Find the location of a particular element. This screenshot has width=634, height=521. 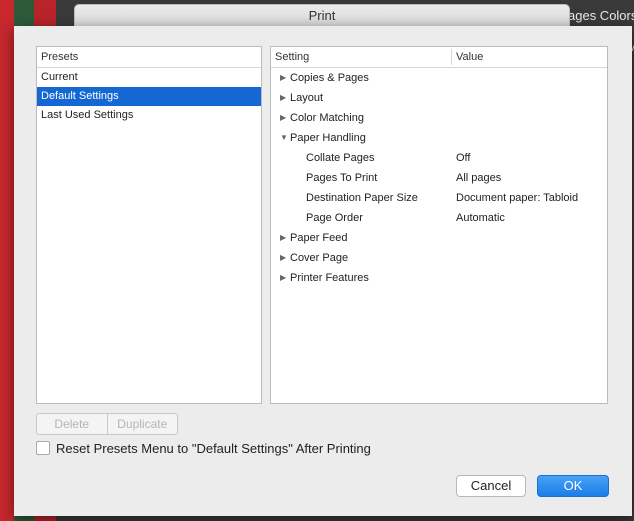

setting-row: ▶ Color Matching is located at coordinates (439, 118).